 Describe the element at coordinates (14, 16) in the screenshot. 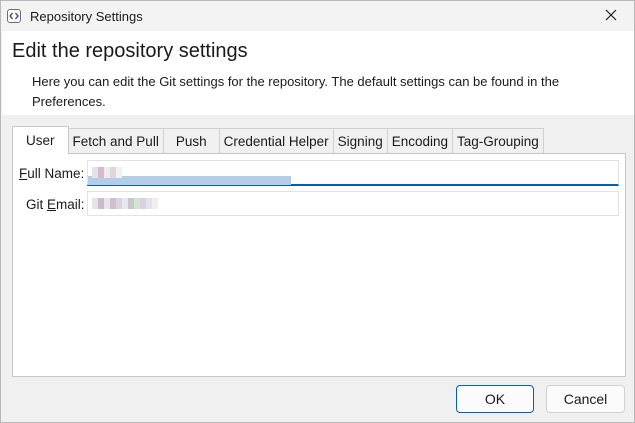

I see `code-brackets-icon` at that location.